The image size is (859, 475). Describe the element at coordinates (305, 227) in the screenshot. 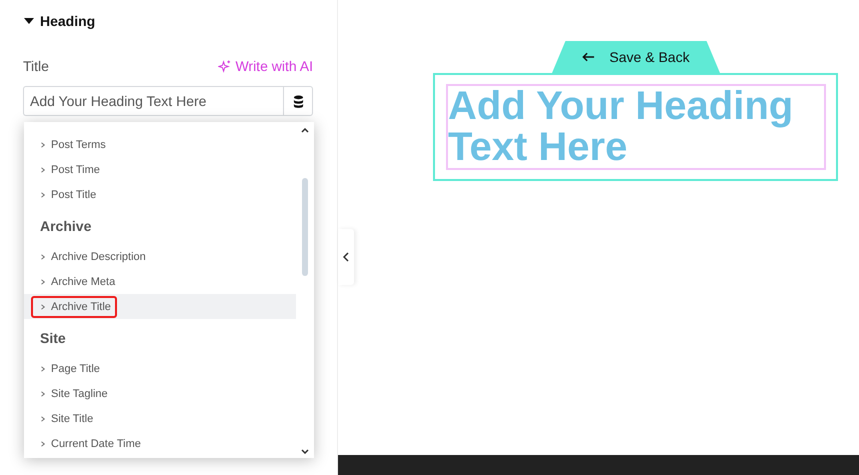

I see `scrollbar-thumb` at that location.